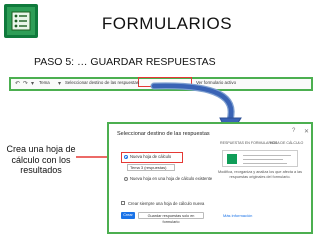 Image resolution: width=320 pixels, height=240 pixels. I want to click on theme-dropdown-icon: ▾, so click(59, 84).